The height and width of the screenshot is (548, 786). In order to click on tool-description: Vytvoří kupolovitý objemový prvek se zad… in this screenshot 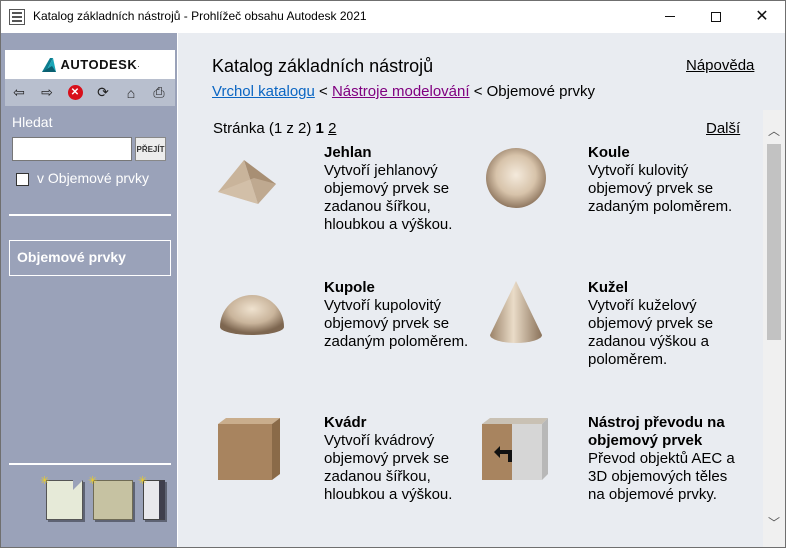, I will do `click(396, 323)`.